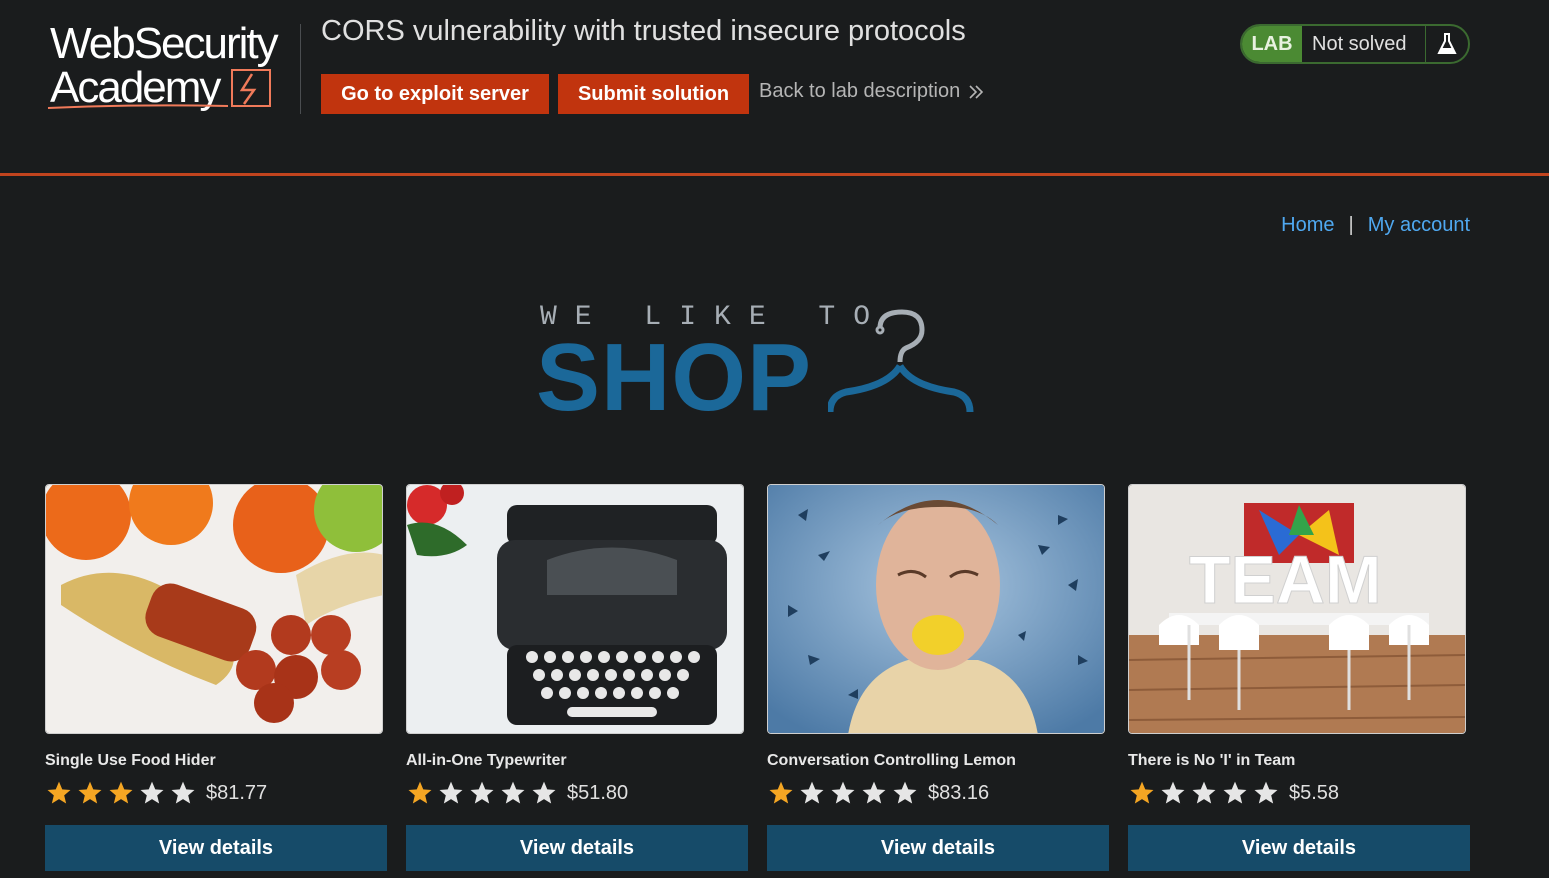 This screenshot has height=878, width=1549. Describe the element at coordinates (214, 609) in the screenshot. I see `product-image-food-hider` at that location.